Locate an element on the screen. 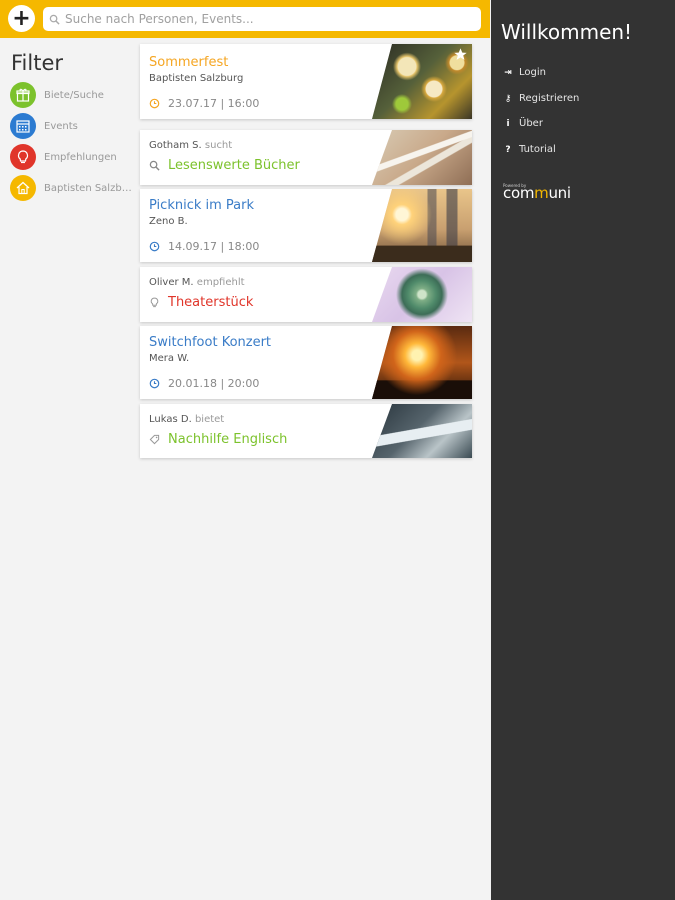 The image size is (675, 900). card-organizer: Zeno B. is located at coordinates (168, 221).